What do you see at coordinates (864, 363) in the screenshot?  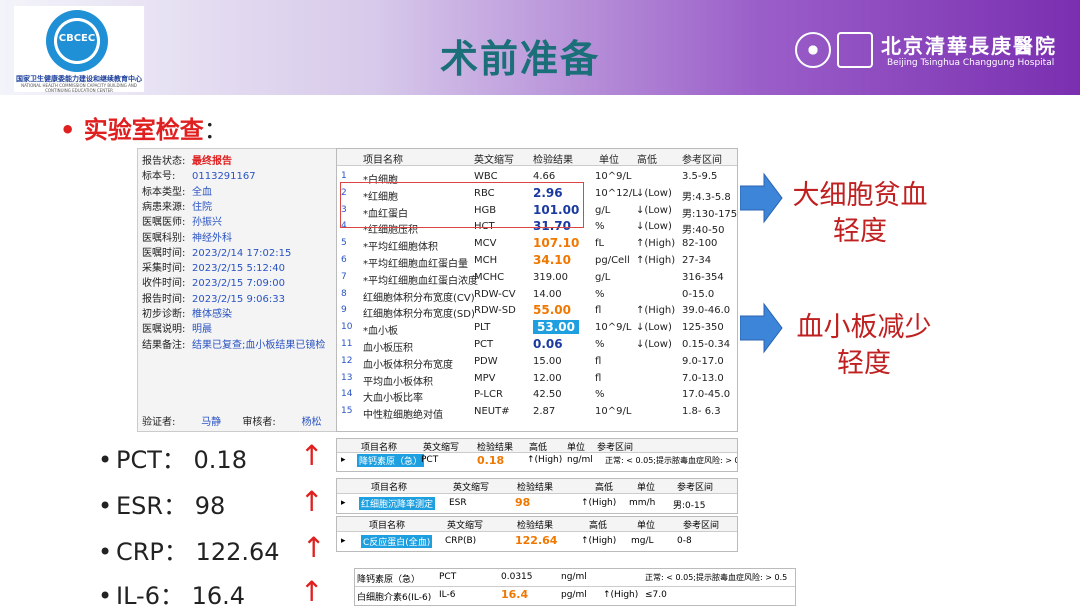 I see `note-thrombo-line2: 轻度` at bounding box center [864, 363].